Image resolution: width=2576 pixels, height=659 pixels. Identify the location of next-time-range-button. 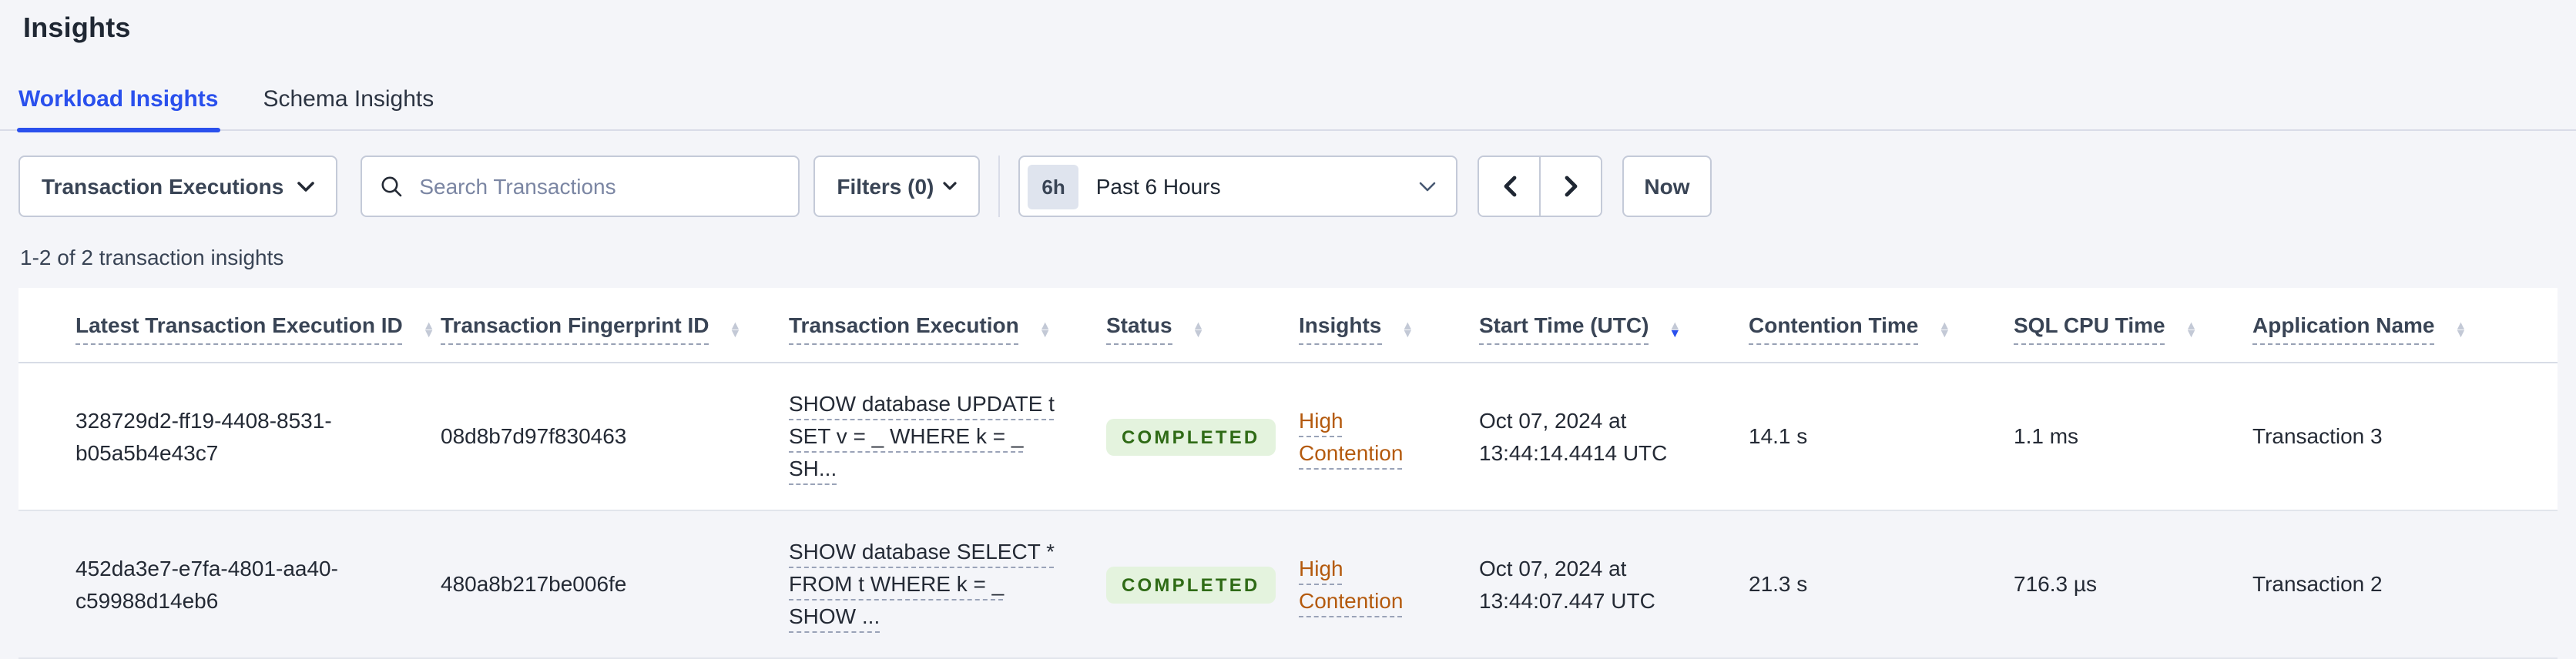
(1571, 186).